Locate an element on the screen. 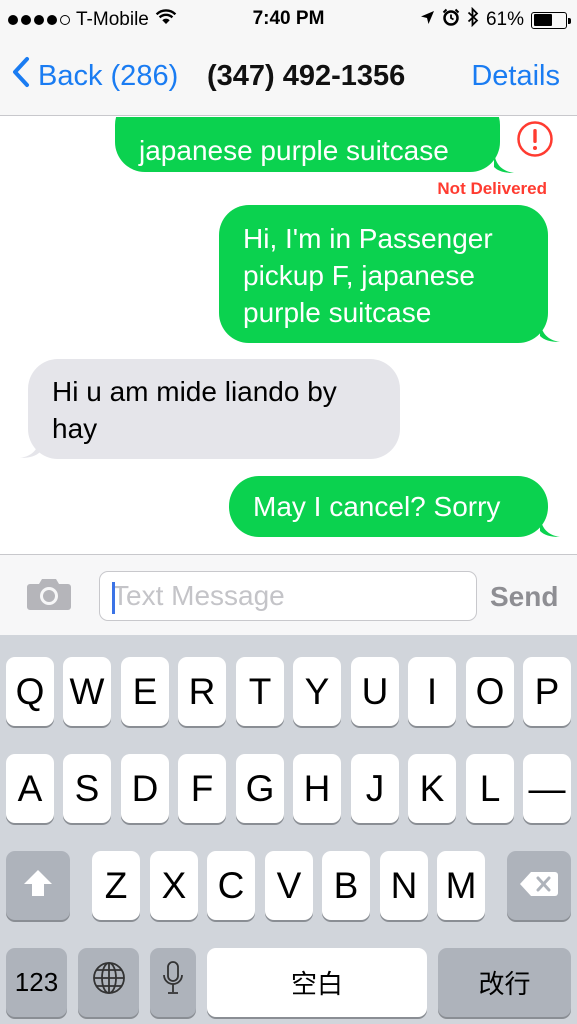 The width and height of the screenshot is (577, 1024). message-bubble-incoming: Hi u am mide liando by hay is located at coordinates (214, 409).